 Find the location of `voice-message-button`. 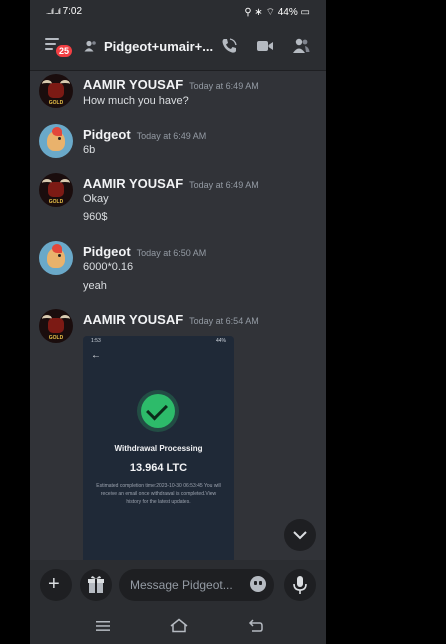

voice-message-button is located at coordinates (300, 585).